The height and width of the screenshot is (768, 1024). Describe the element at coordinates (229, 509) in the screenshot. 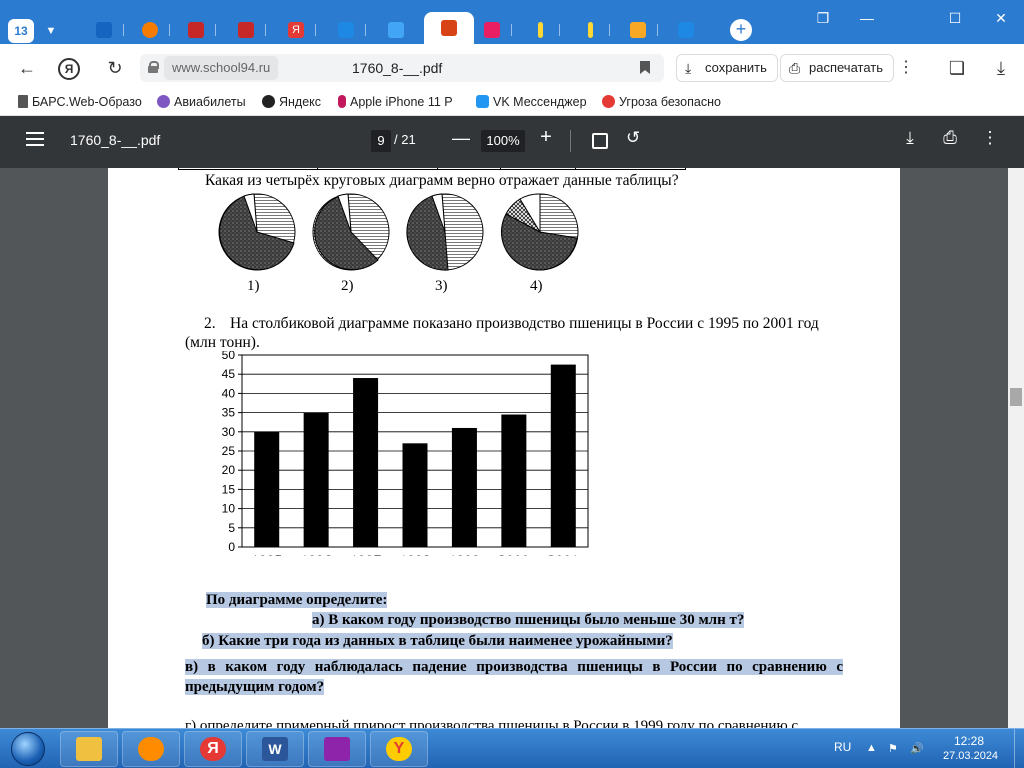

I see `y-tick-label: 10` at that location.